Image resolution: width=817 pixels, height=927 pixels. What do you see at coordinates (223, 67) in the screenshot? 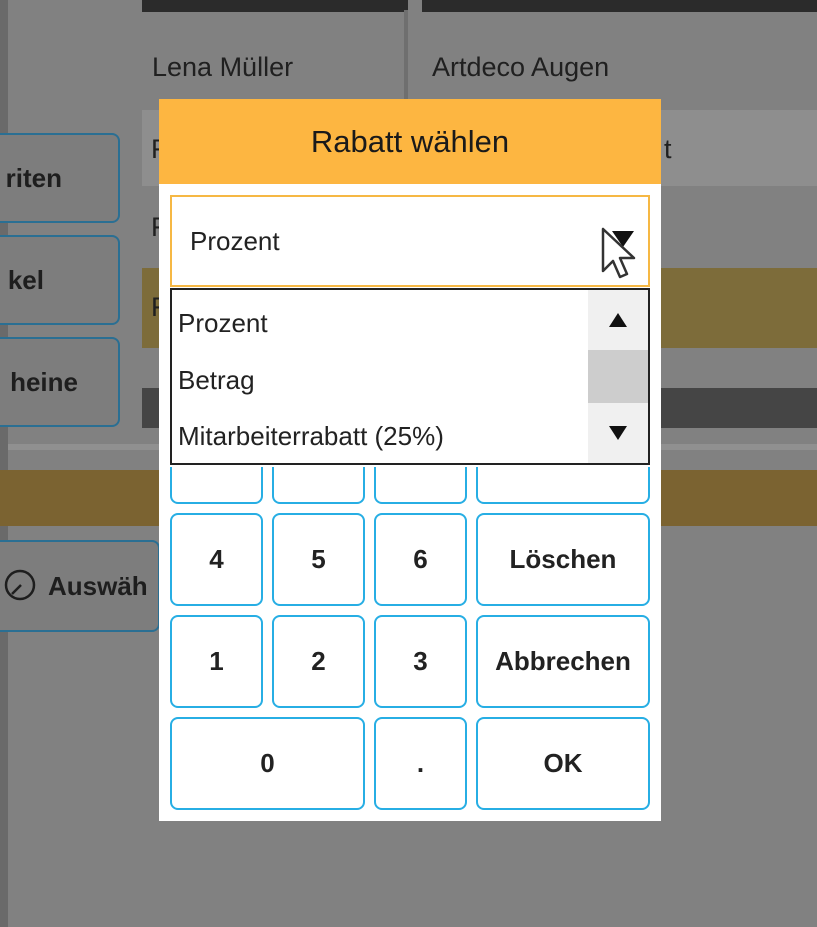
I see `customer-name: Lena Müller` at bounding box center [223, 67].